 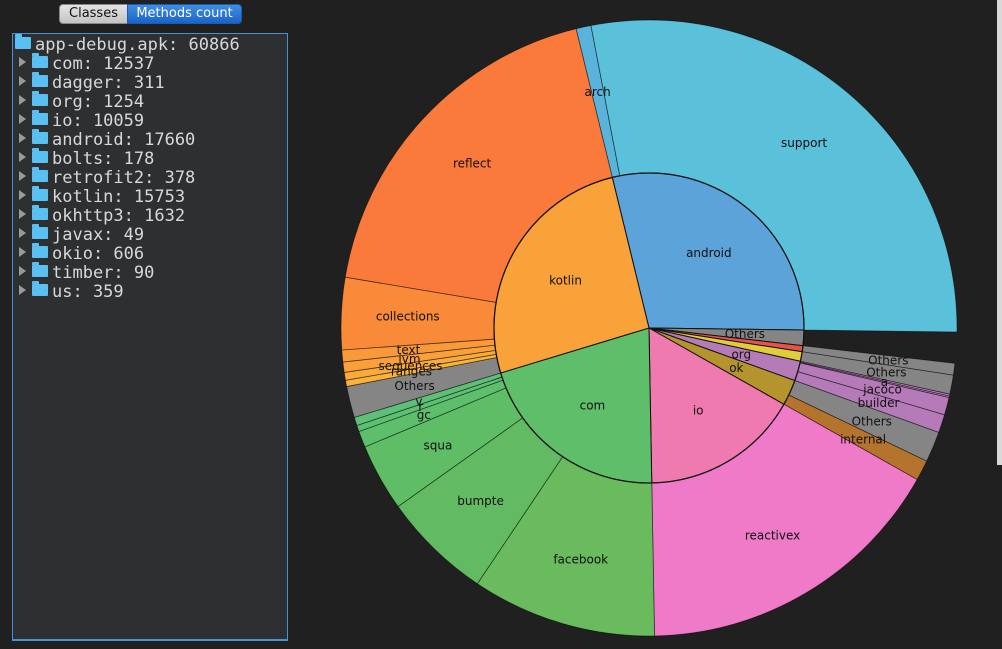 I want to click on inner-label-others: Others, so click(x=745, y=334).